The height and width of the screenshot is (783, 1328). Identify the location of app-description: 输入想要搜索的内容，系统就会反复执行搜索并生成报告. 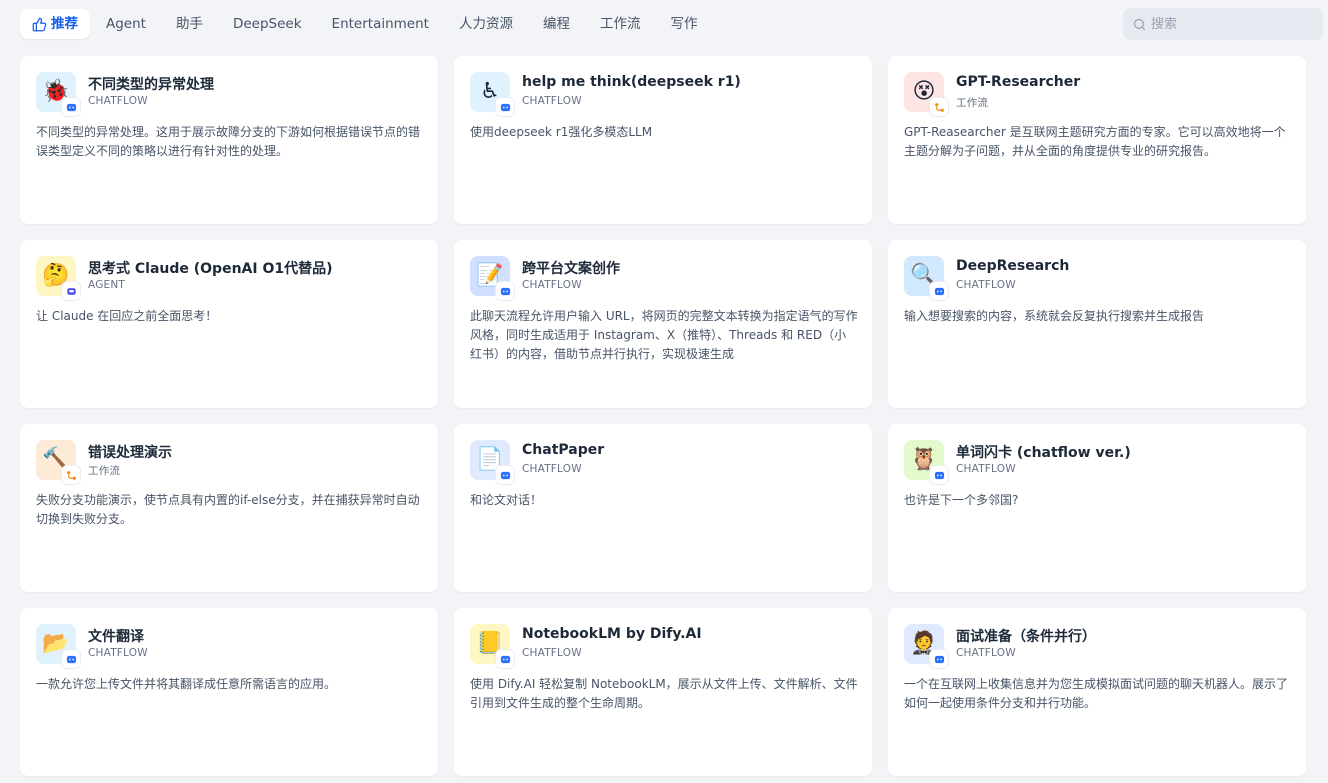
(1054, 316).